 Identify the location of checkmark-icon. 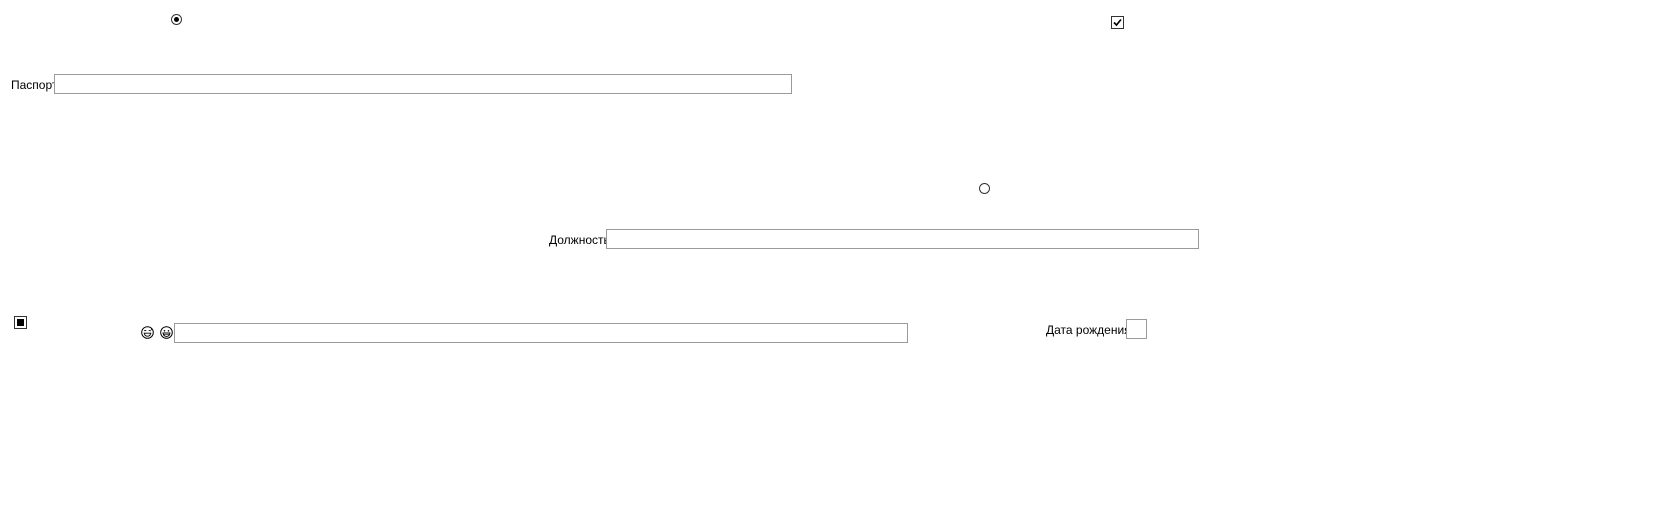
(1117, 22).